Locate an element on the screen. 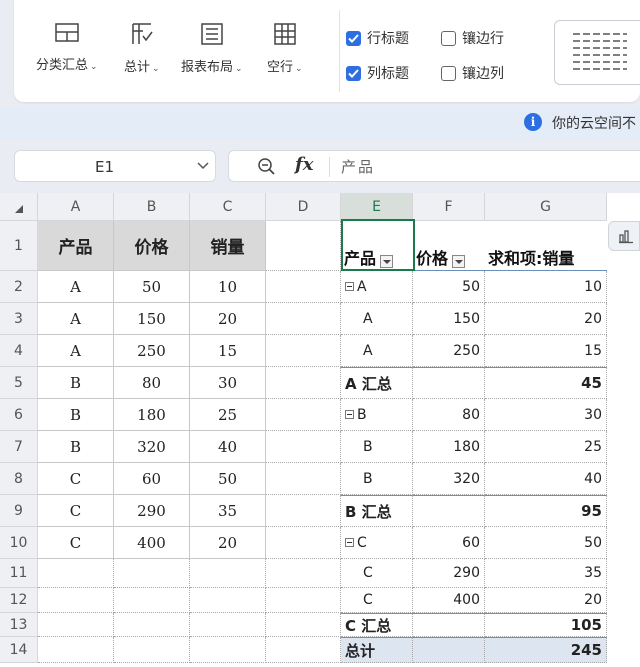  pivot-price-cell: 400 is located at coordinates (449, 600).